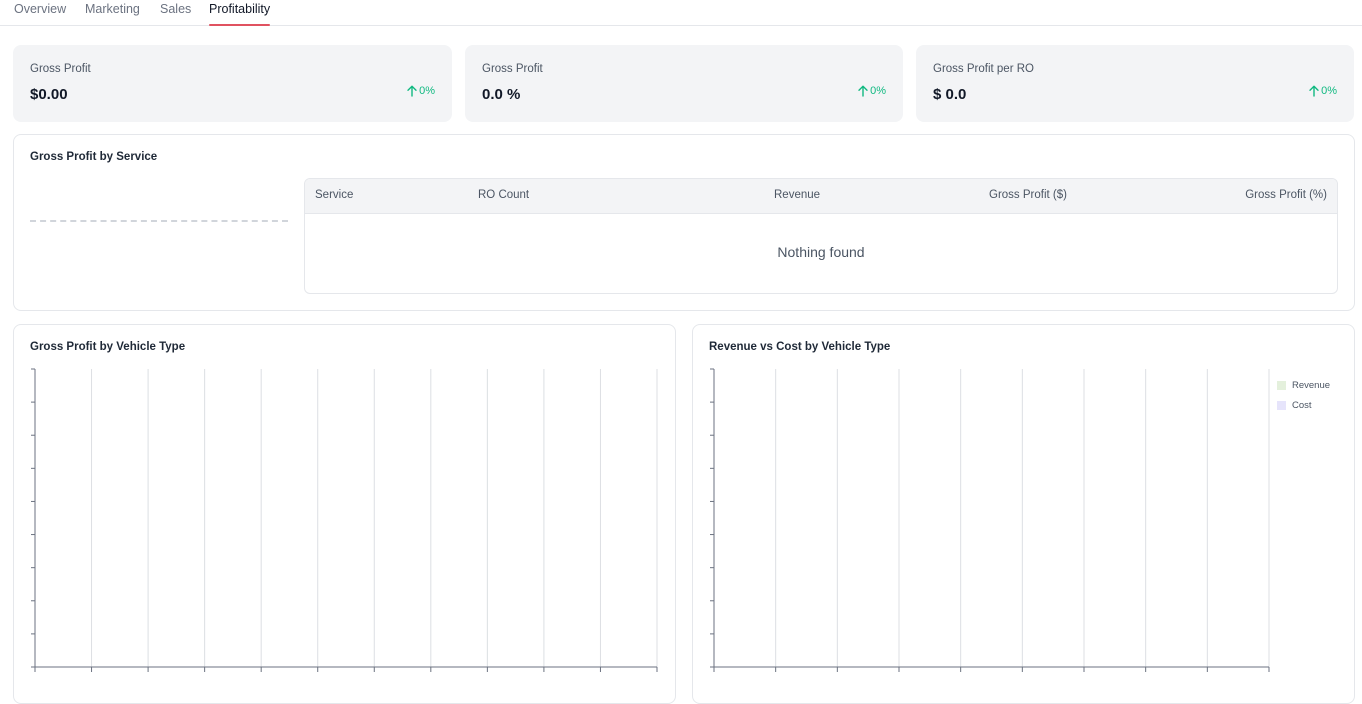  Describe the element at coordinates (983, 69) in the screenshot. I see `kpi-label: Gross Profit per RO` at that location.